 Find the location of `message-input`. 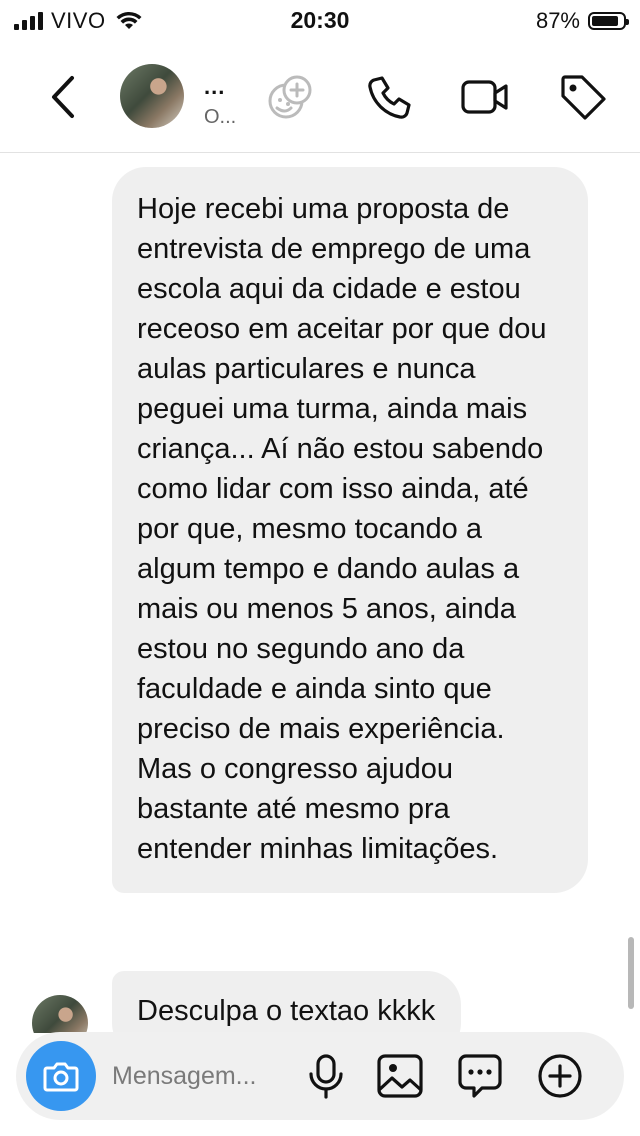

message-input is located at coordinates (202, 1076).